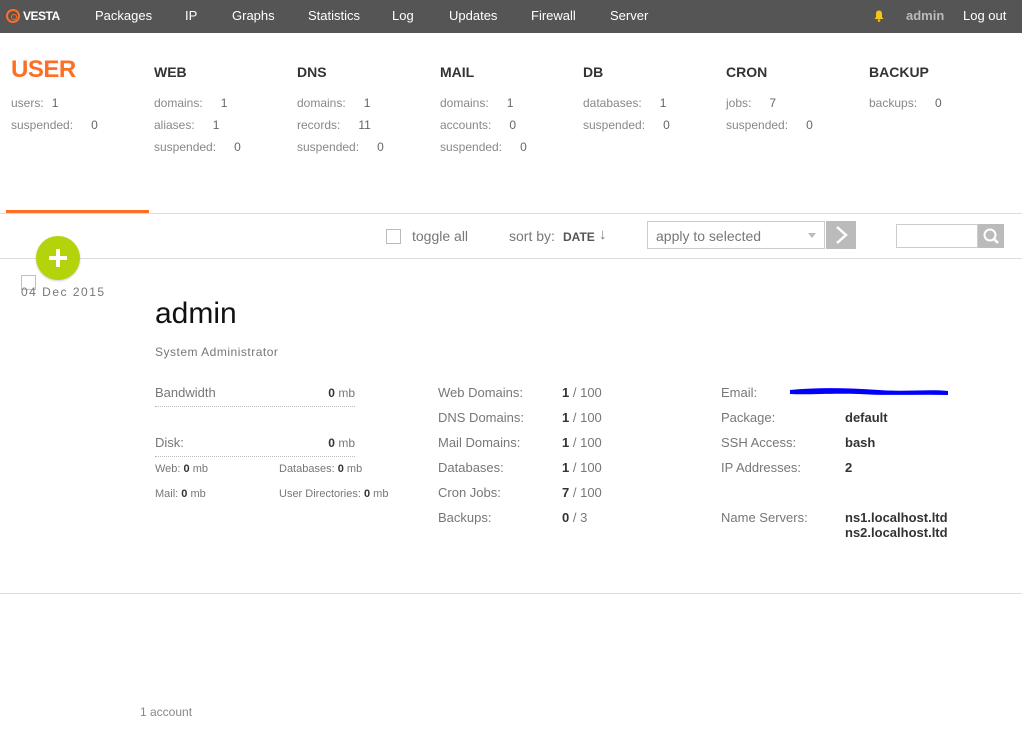 Image resolution: width=1022 pixels, height=744 pixels. I want to click on search-icon, so click(991, 236).